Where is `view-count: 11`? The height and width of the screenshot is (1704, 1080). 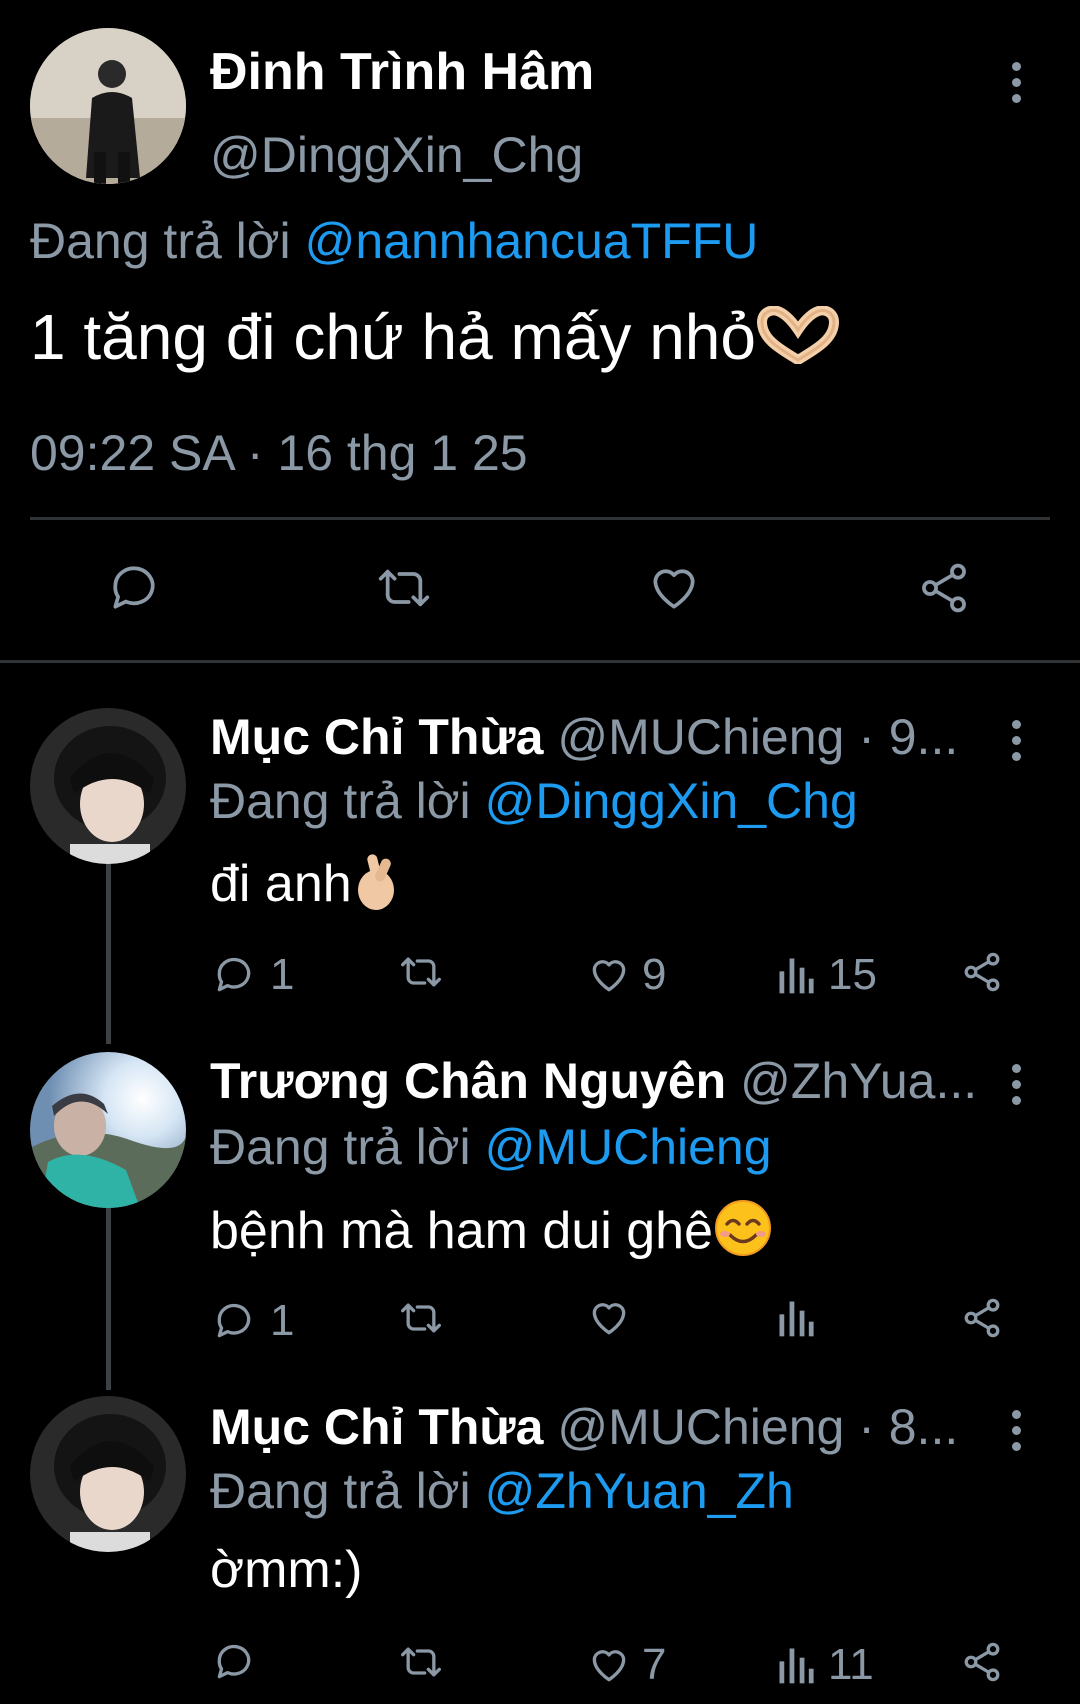
view-count: 11 is located at coordinates (851, 1664).